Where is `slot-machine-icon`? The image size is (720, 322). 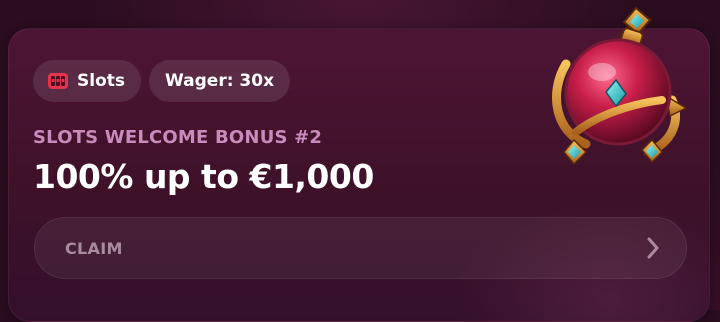
slot-machine-icon is located at coordinates (58, 81).